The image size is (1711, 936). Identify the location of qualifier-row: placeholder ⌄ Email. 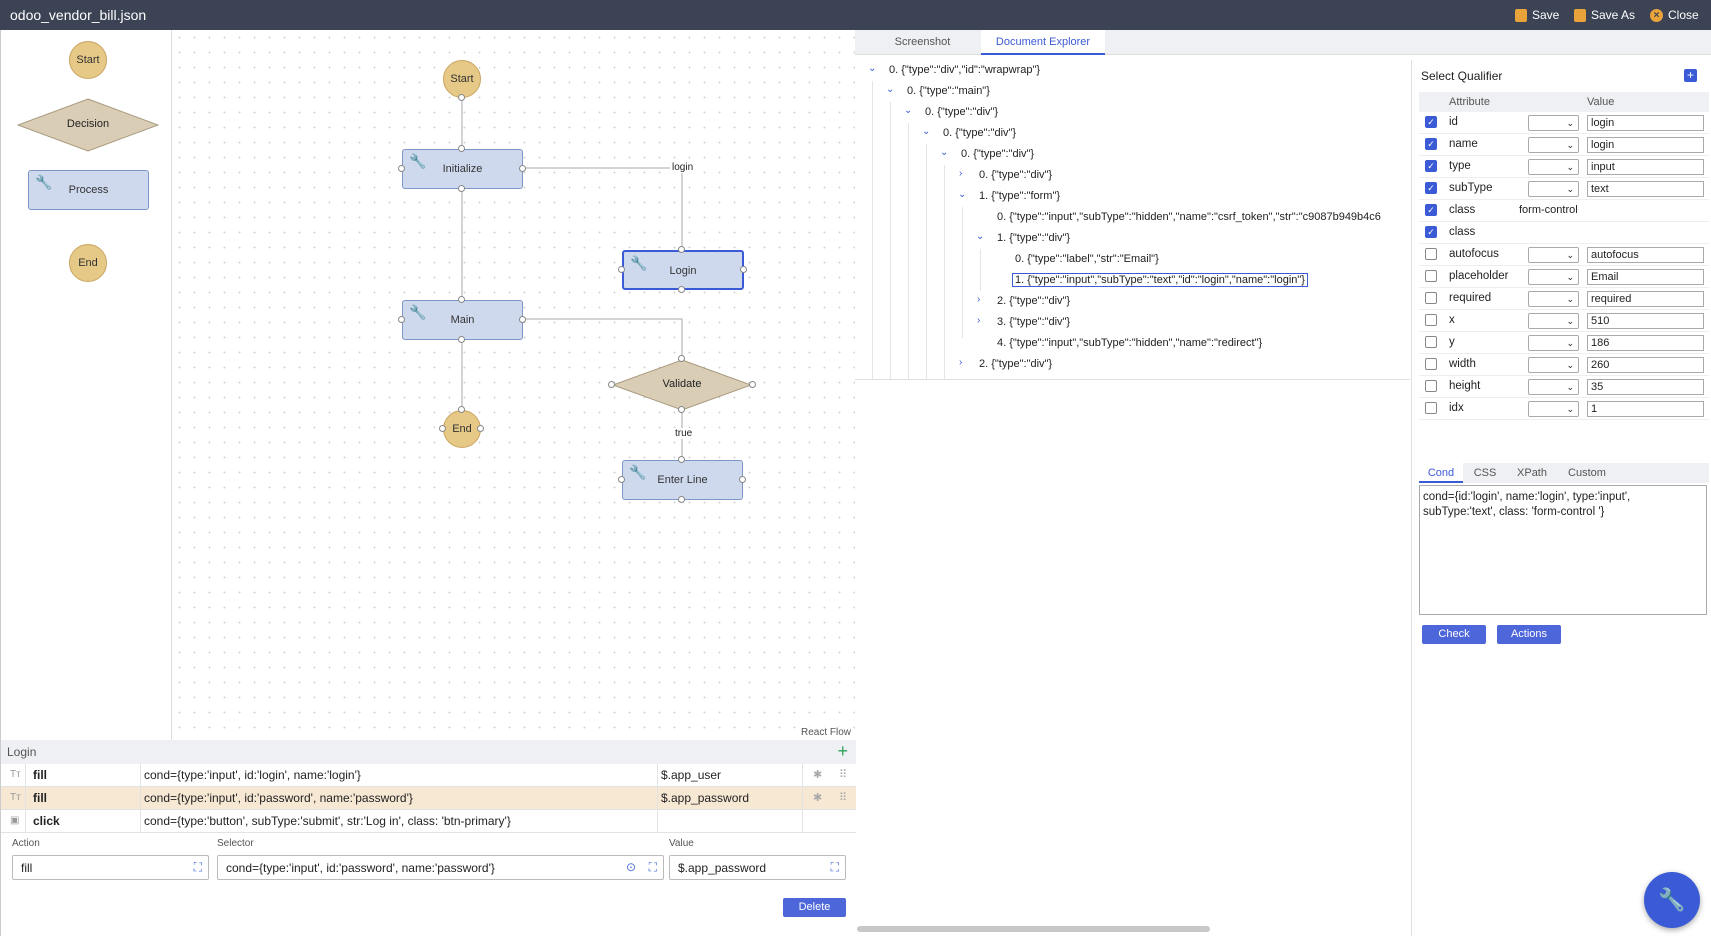
(1564, 277).